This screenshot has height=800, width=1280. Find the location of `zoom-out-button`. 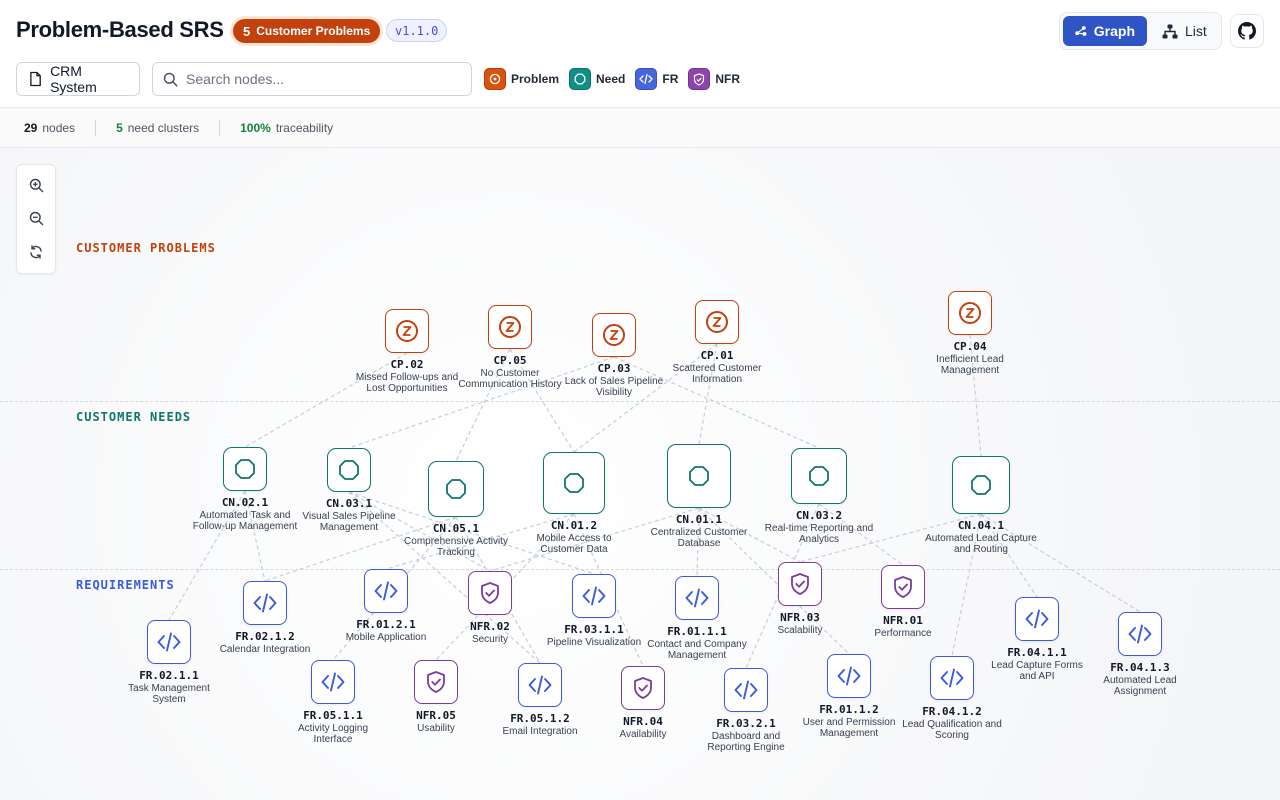

zoom-out-button is located at coordinates (36, 219).